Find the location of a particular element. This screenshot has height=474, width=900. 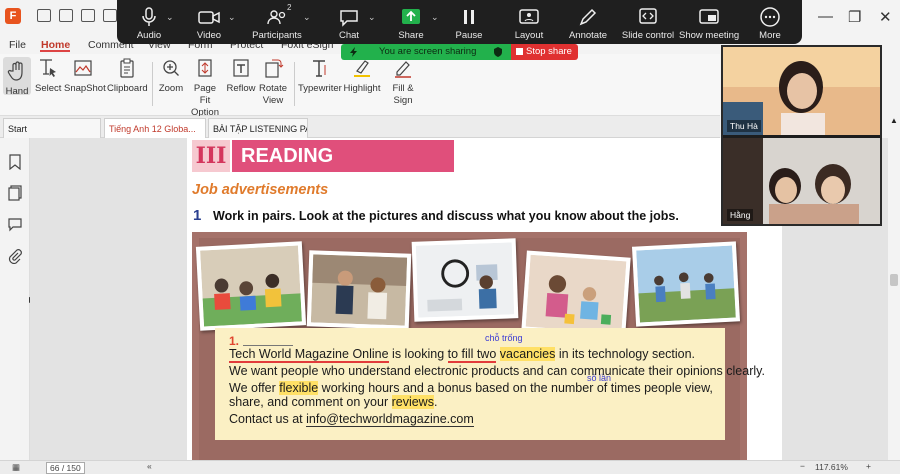

exercise-number: 1 is located at coordinates (197, 215).